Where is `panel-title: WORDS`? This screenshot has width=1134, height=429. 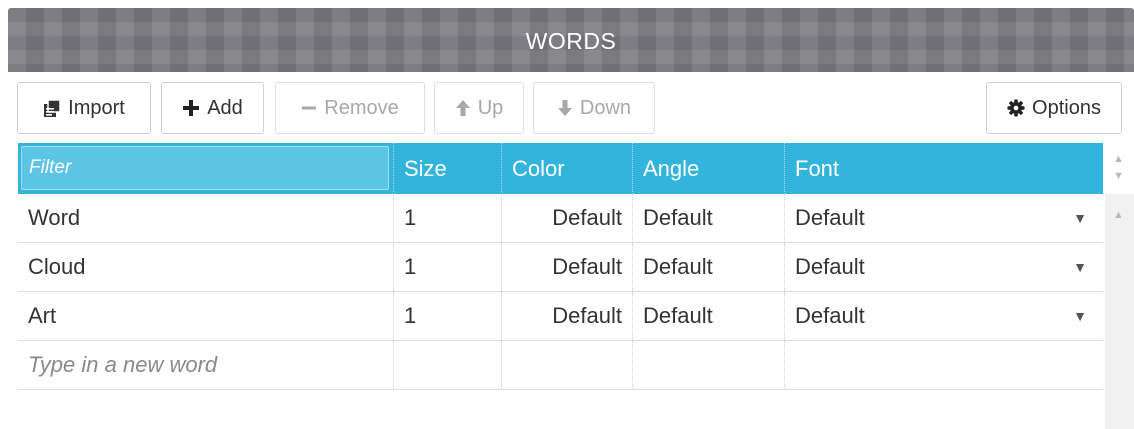
panel-title: WORDS is located at coordinates (571, 41).